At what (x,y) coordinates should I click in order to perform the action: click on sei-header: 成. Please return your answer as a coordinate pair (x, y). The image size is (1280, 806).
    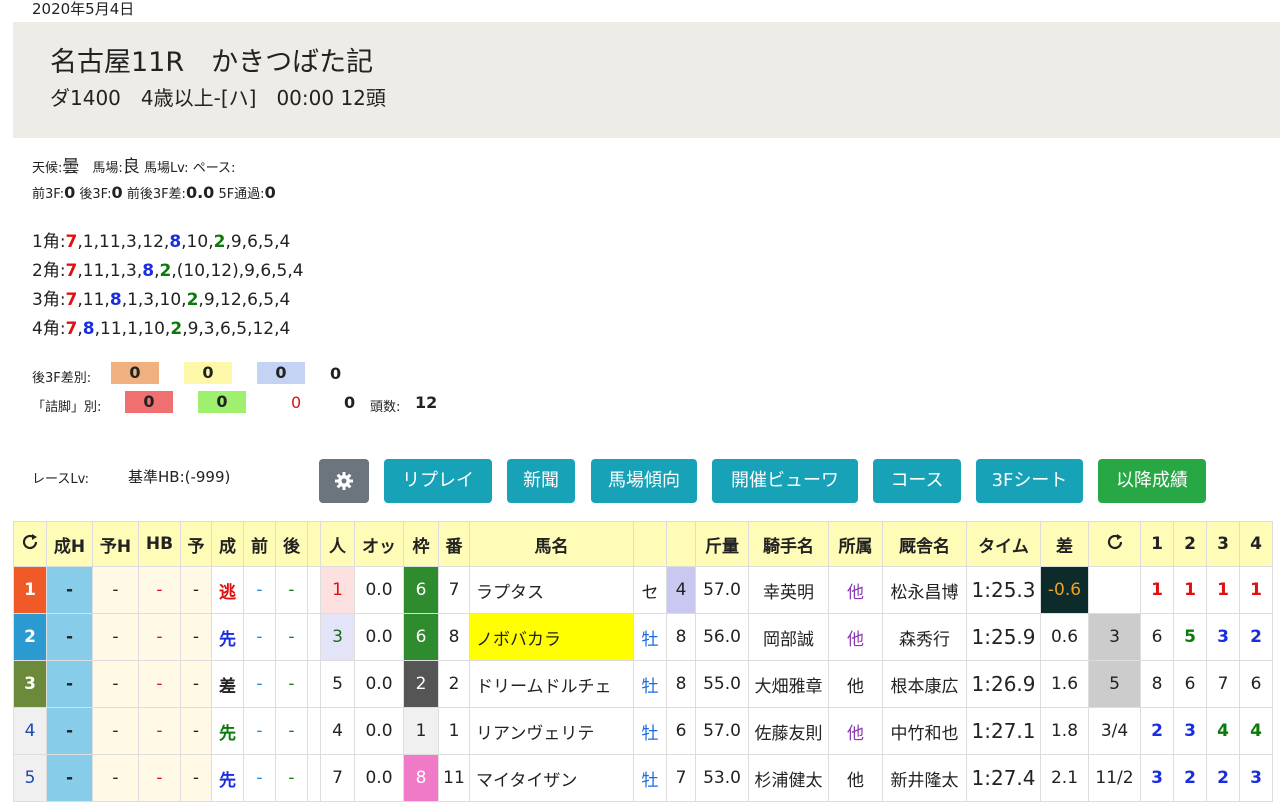
    Looking at the image, I should click on (227, 544).